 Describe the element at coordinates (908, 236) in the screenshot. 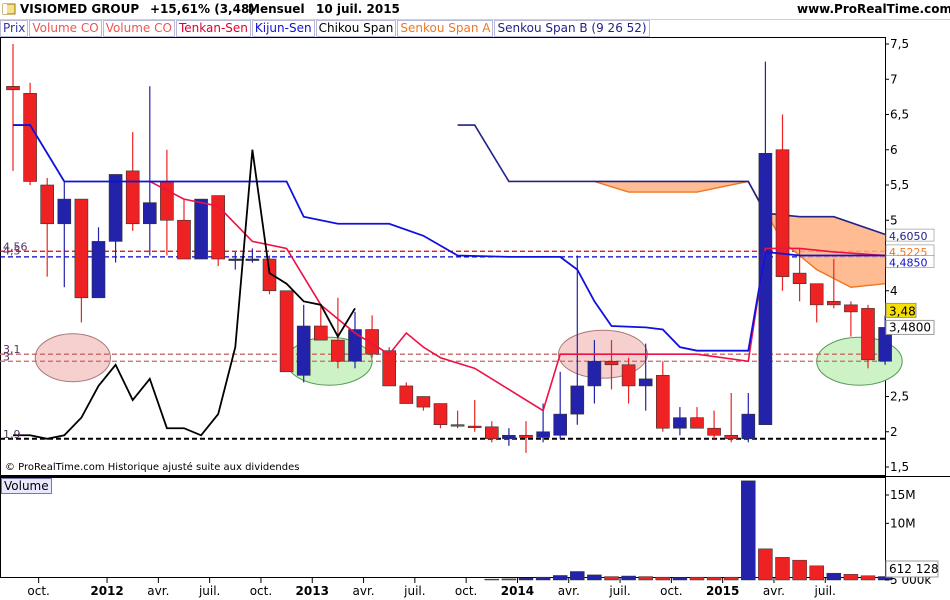

I see `right-value-label: 4,6050` at that location.